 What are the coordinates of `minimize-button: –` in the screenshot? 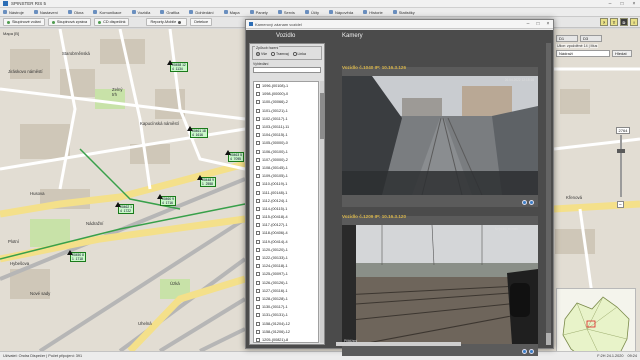 It's located at (610, 4).